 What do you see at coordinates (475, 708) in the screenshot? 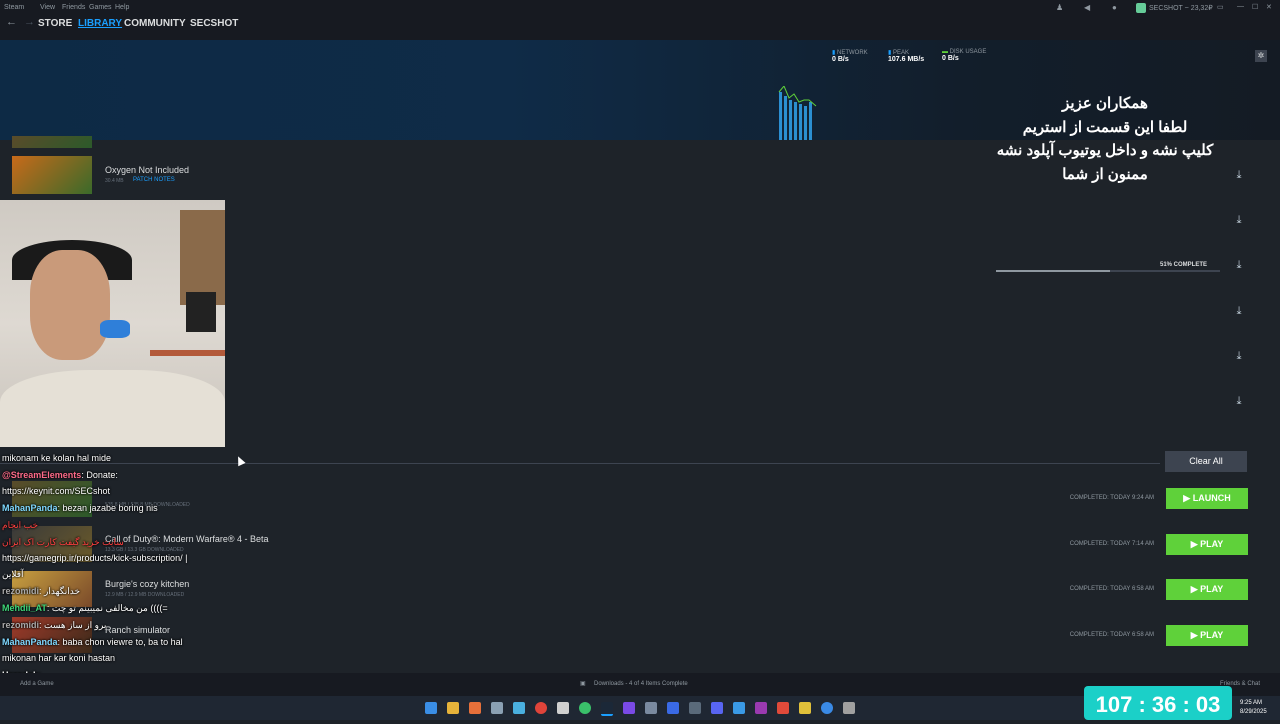
I see `search-icon` at bounding box center [475, 708].